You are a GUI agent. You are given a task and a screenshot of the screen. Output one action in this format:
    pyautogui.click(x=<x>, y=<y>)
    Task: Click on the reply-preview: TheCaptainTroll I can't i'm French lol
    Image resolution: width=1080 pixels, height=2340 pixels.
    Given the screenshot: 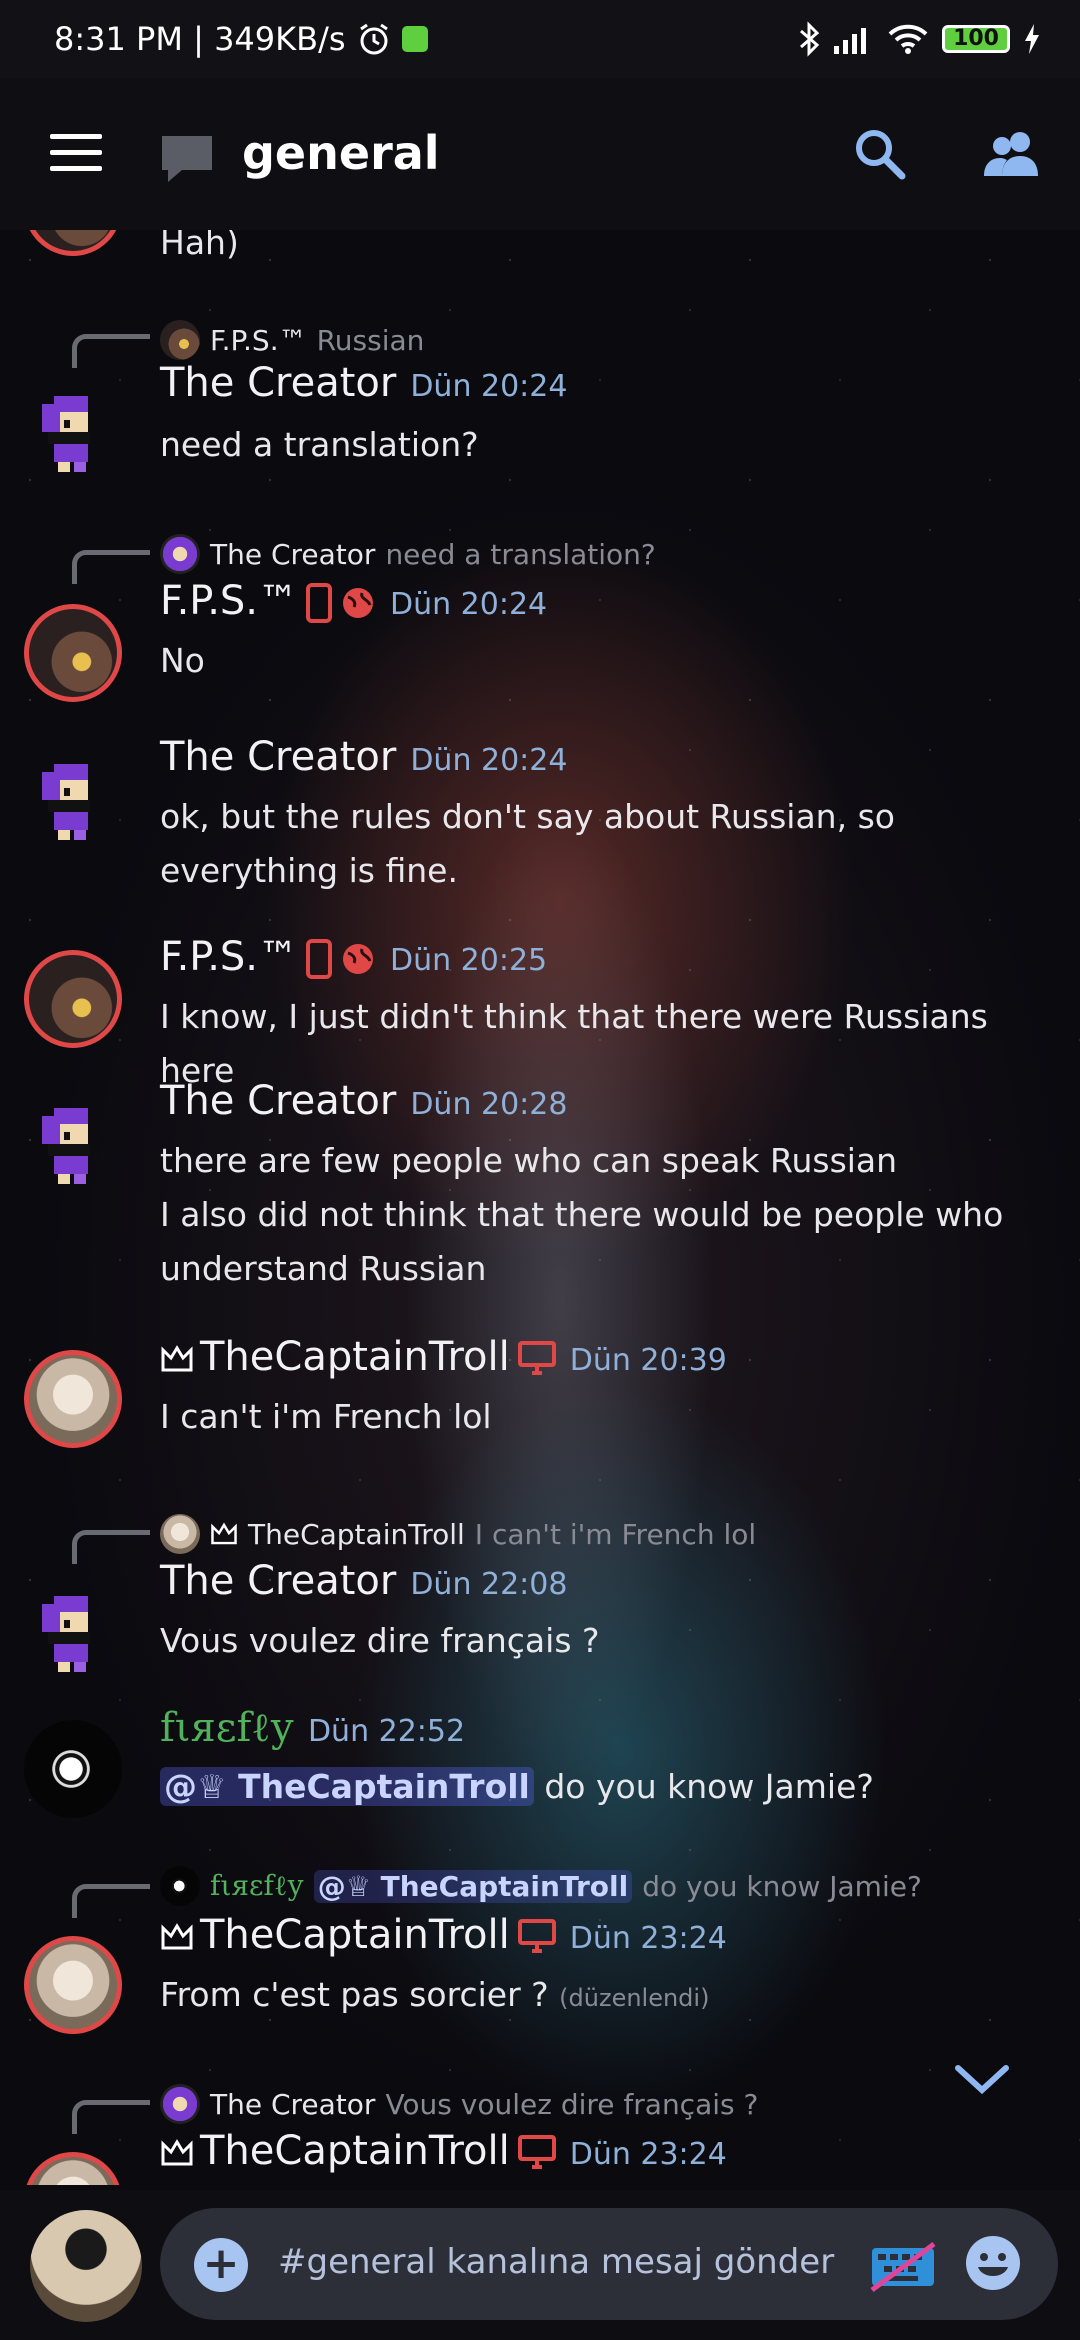 What is the action you would take?
    pyautogui.click(x=458, y=1534)
    